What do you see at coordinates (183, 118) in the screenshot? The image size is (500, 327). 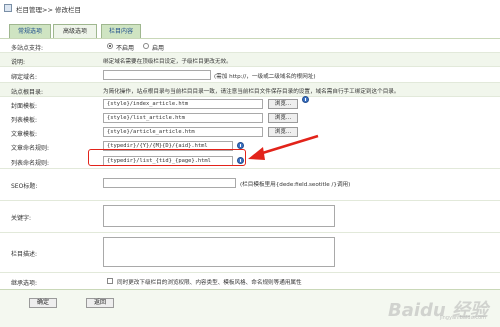 I see `list-template-input: {style}/list_article.htm` at bounding box center [183, 118].